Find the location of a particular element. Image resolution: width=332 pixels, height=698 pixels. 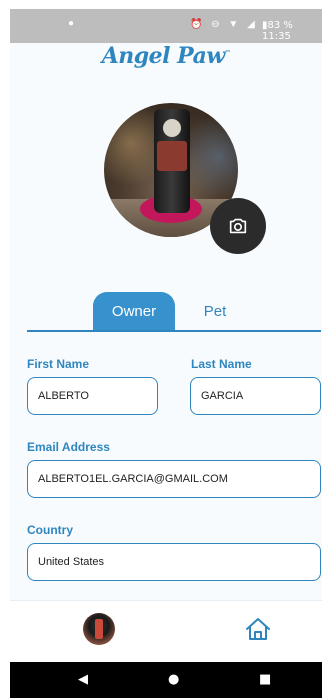

chat-bubble-icon: ● is located at coordinates (71, 23).